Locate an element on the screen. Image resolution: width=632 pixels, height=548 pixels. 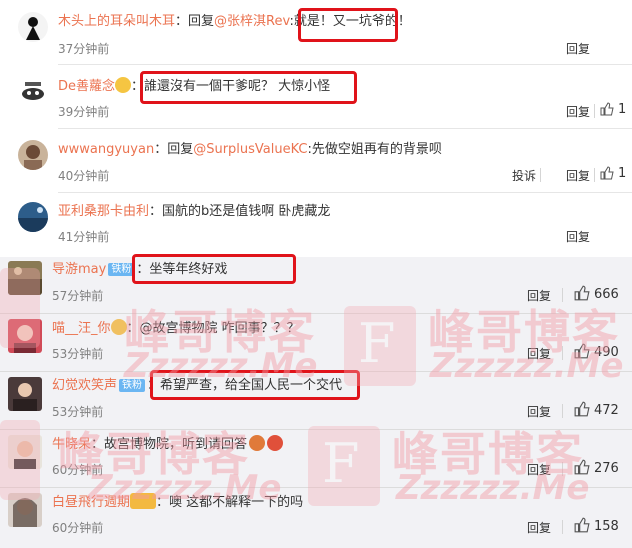
username-link: 牛晓呆 is located at coordinates (71, 444).